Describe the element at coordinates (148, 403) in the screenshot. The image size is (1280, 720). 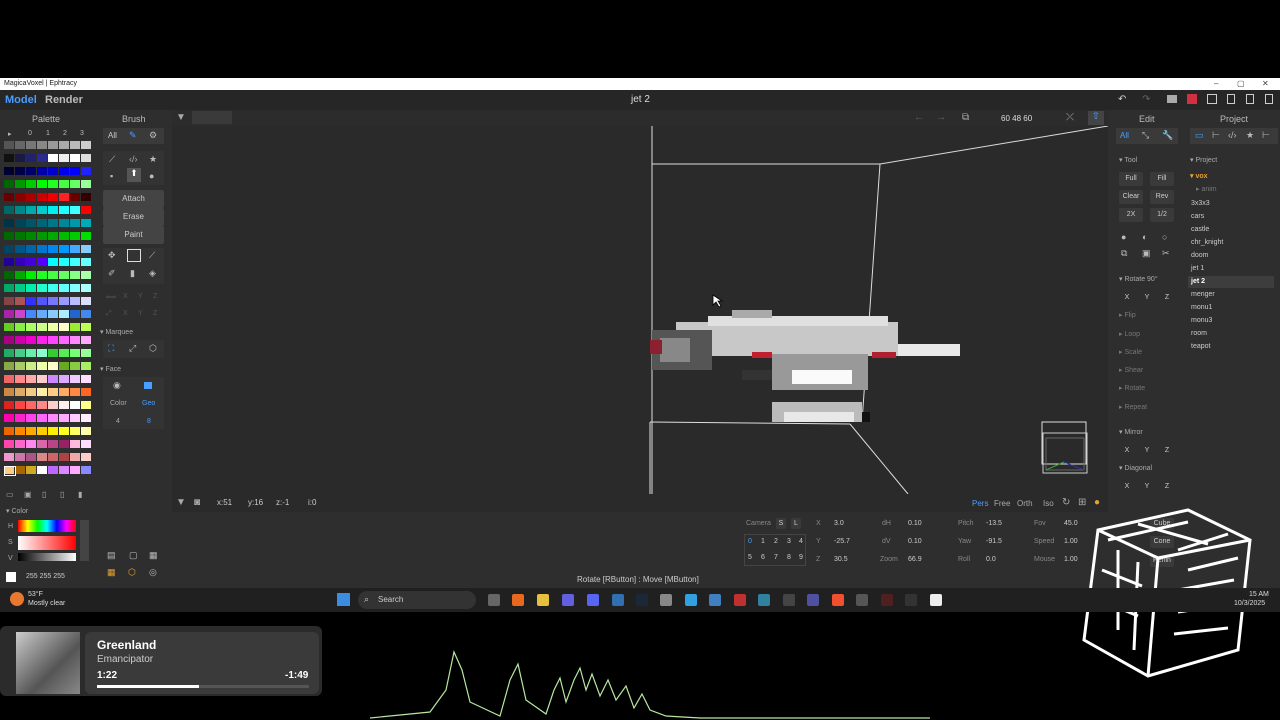
I see `face-geo-label: Geo` at that location.